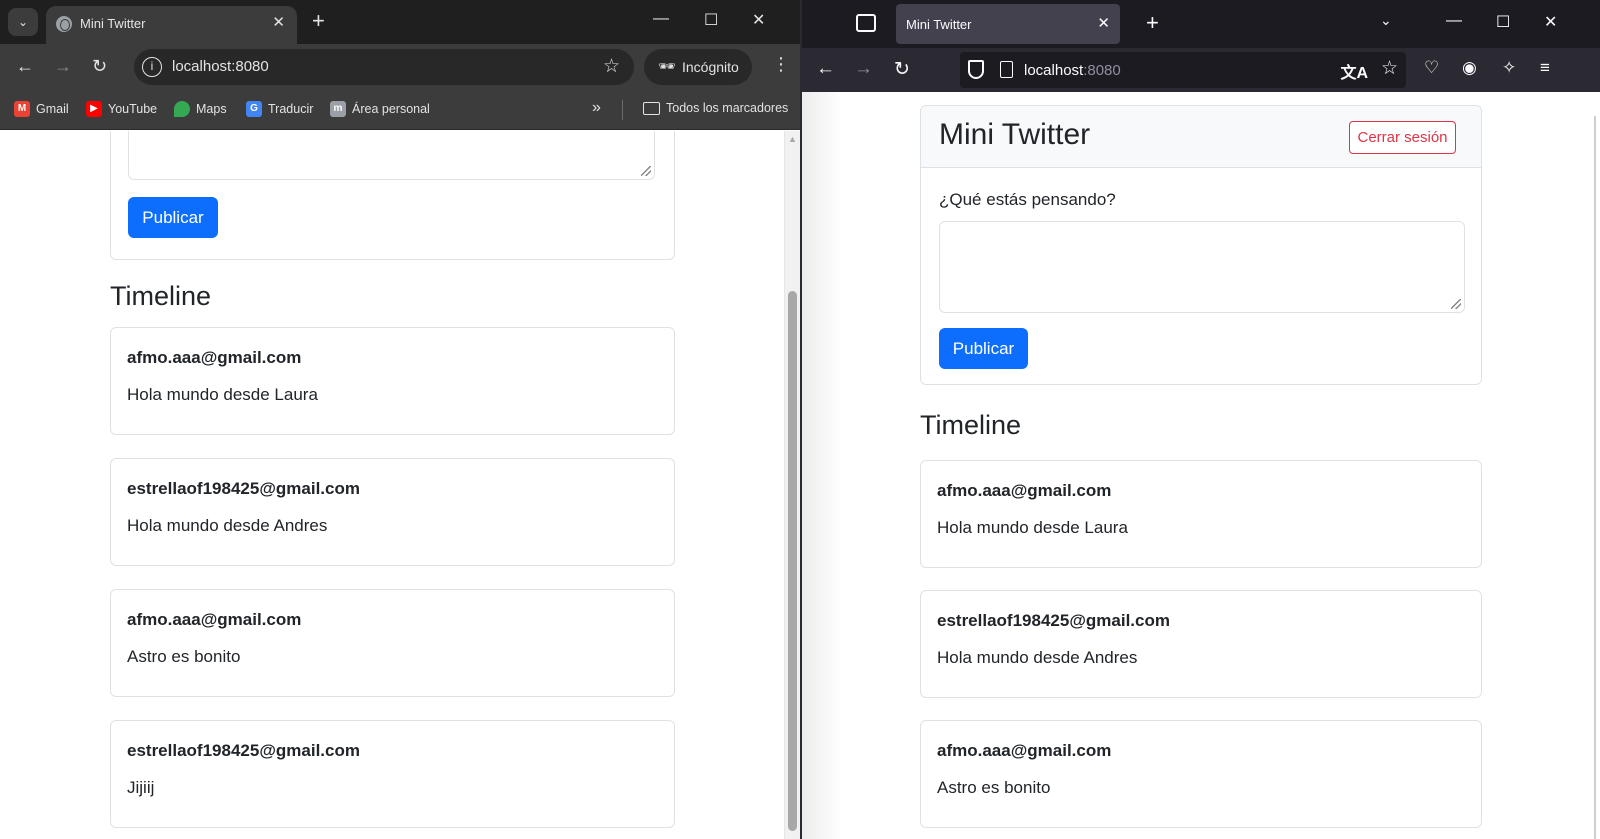  What do you see at coordinates (1006, 69) in the screenshot?
I see `page-icon` at bounding box center [1006, 69].